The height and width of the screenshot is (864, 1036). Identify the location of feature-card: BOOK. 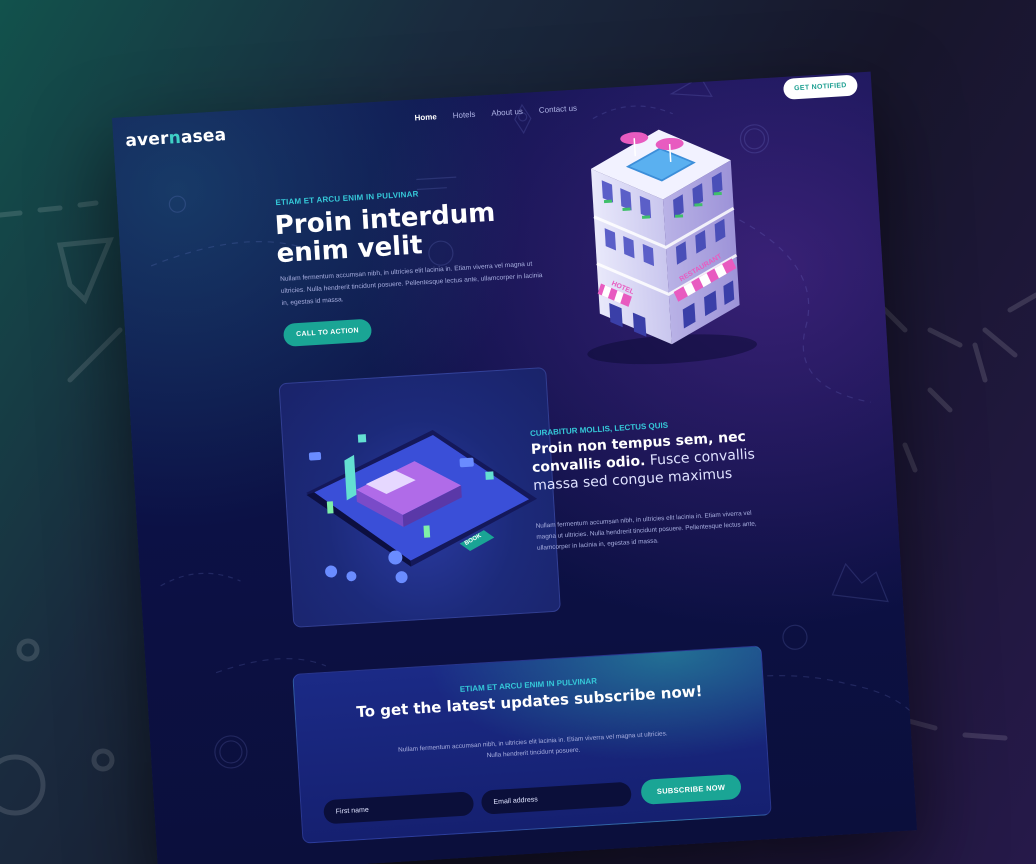
(419, 497).